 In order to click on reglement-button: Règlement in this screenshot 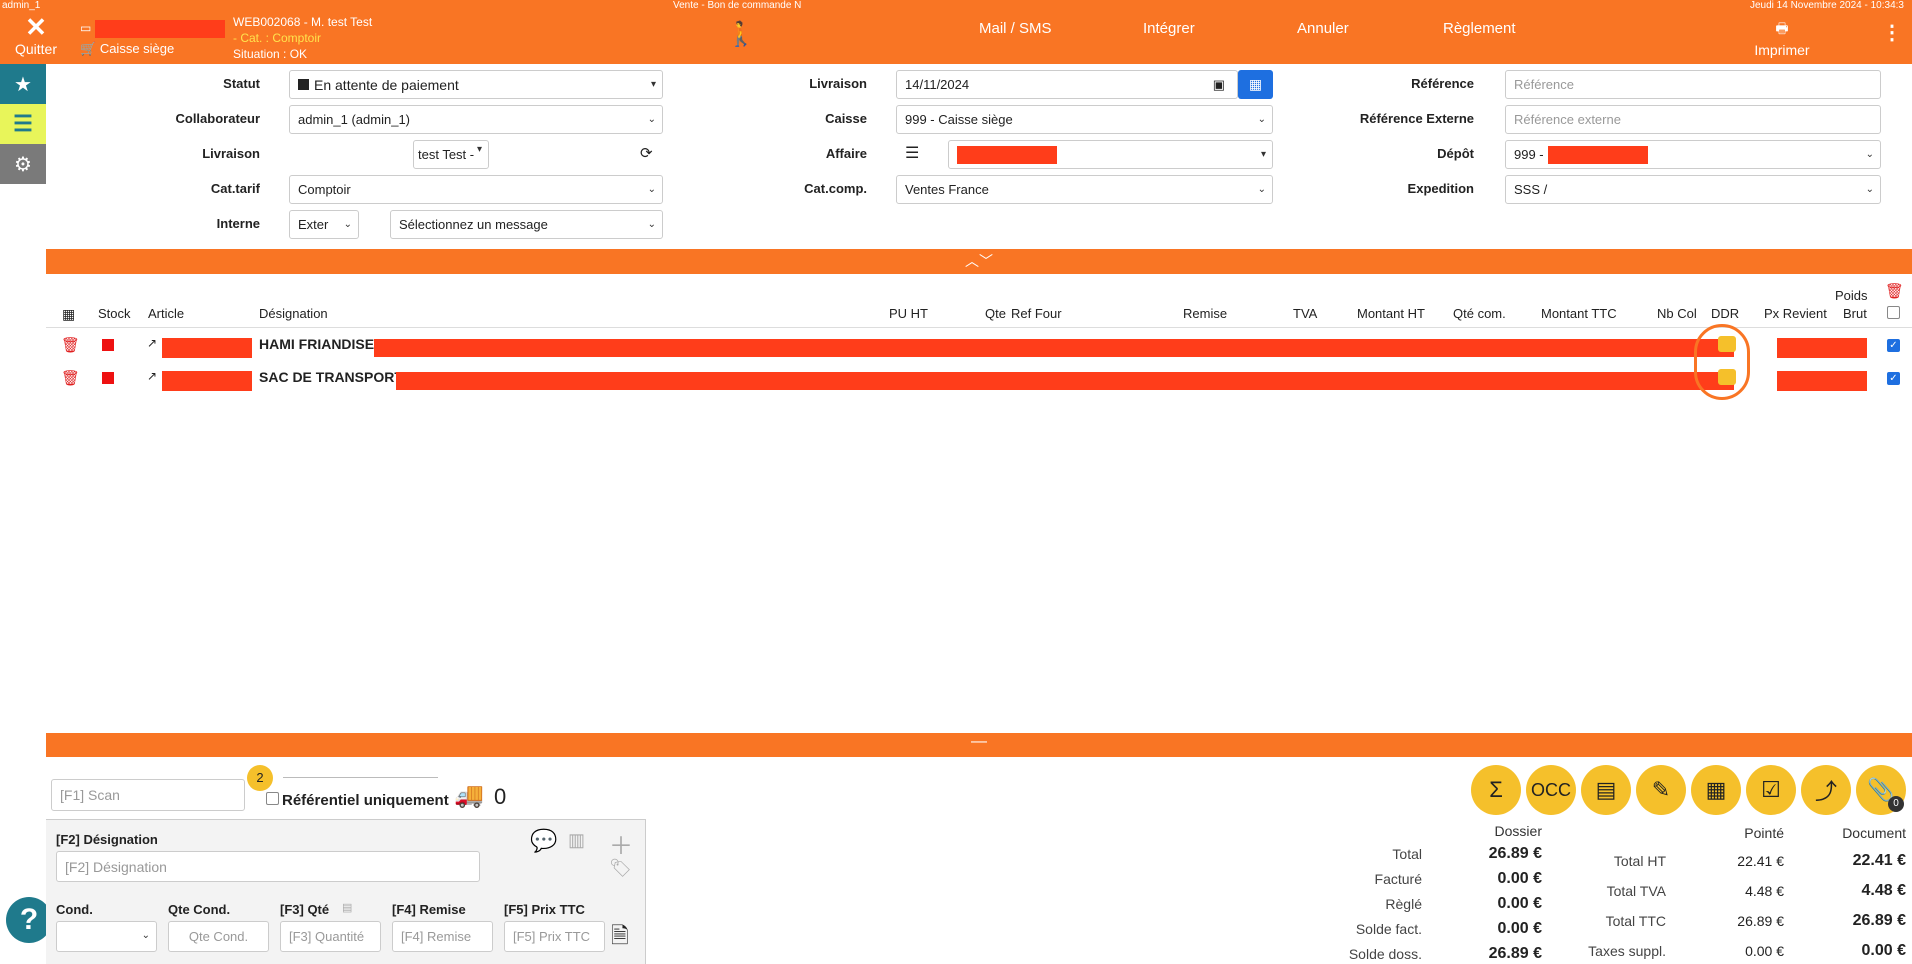, I will do `click(1479, 28)`.